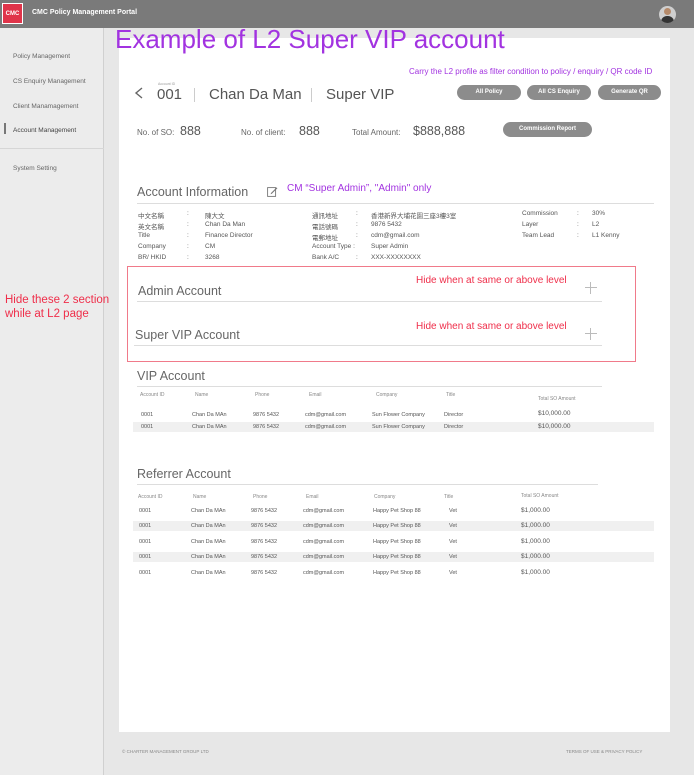 The width and height of the screenshot is (694, 775). What do you see at coordinates (215, 216) in the screenshot?
I see `info-value: 陳大文` at bounding box center [215, 216].